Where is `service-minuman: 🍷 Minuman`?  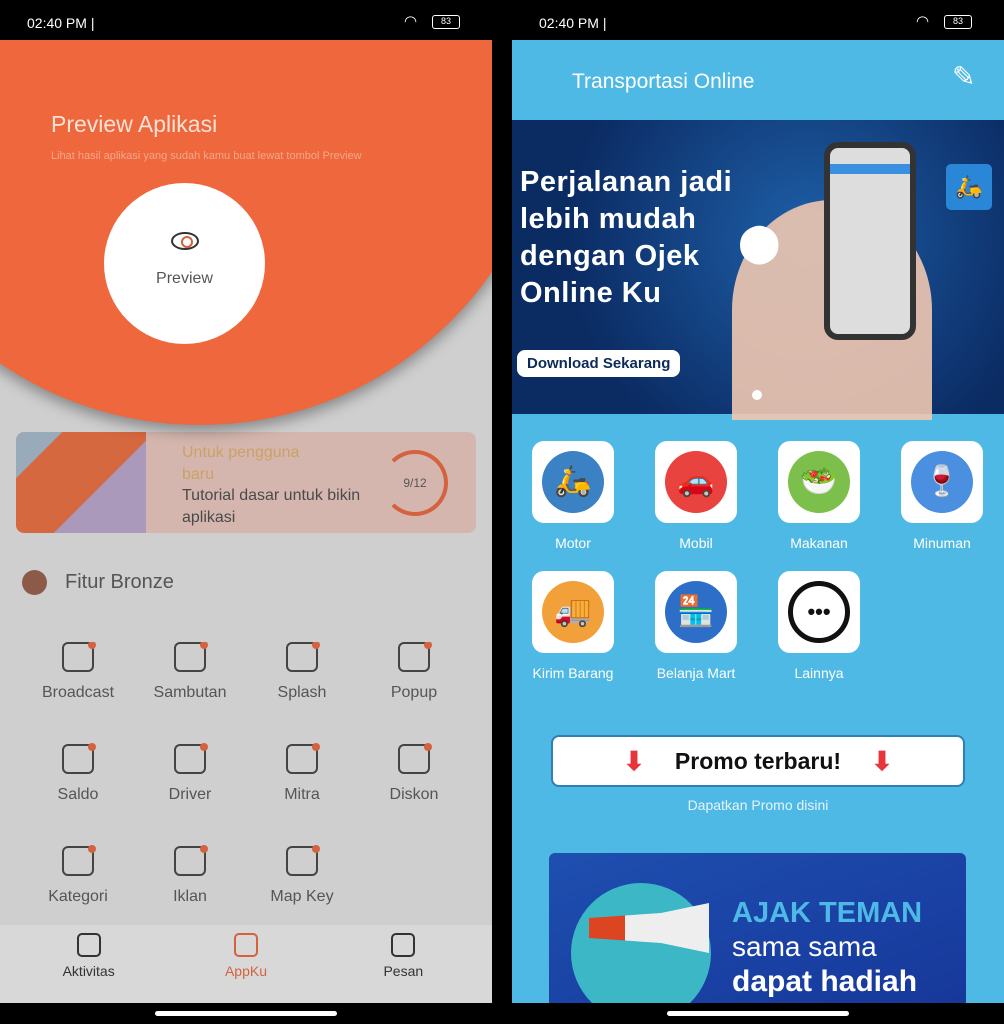 service-minuman: 🍷 Minuman is located at coordinates (942, 496).